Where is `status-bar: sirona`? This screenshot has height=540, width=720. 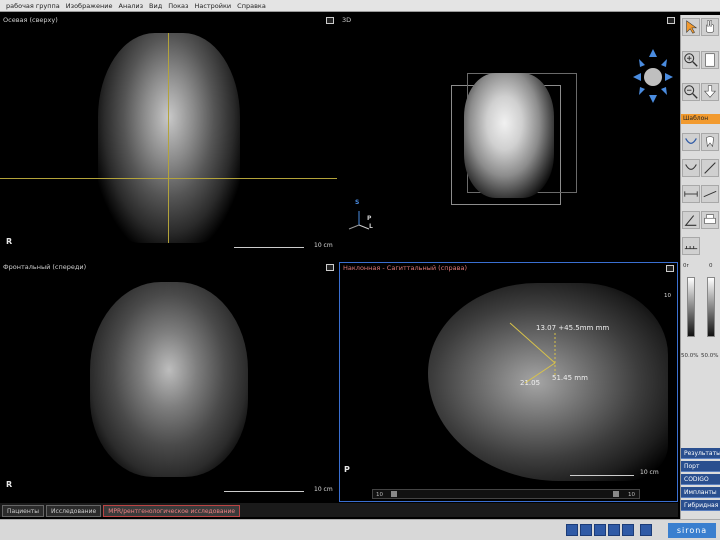 status-bar: sirona is located at coordinates (360, 529).